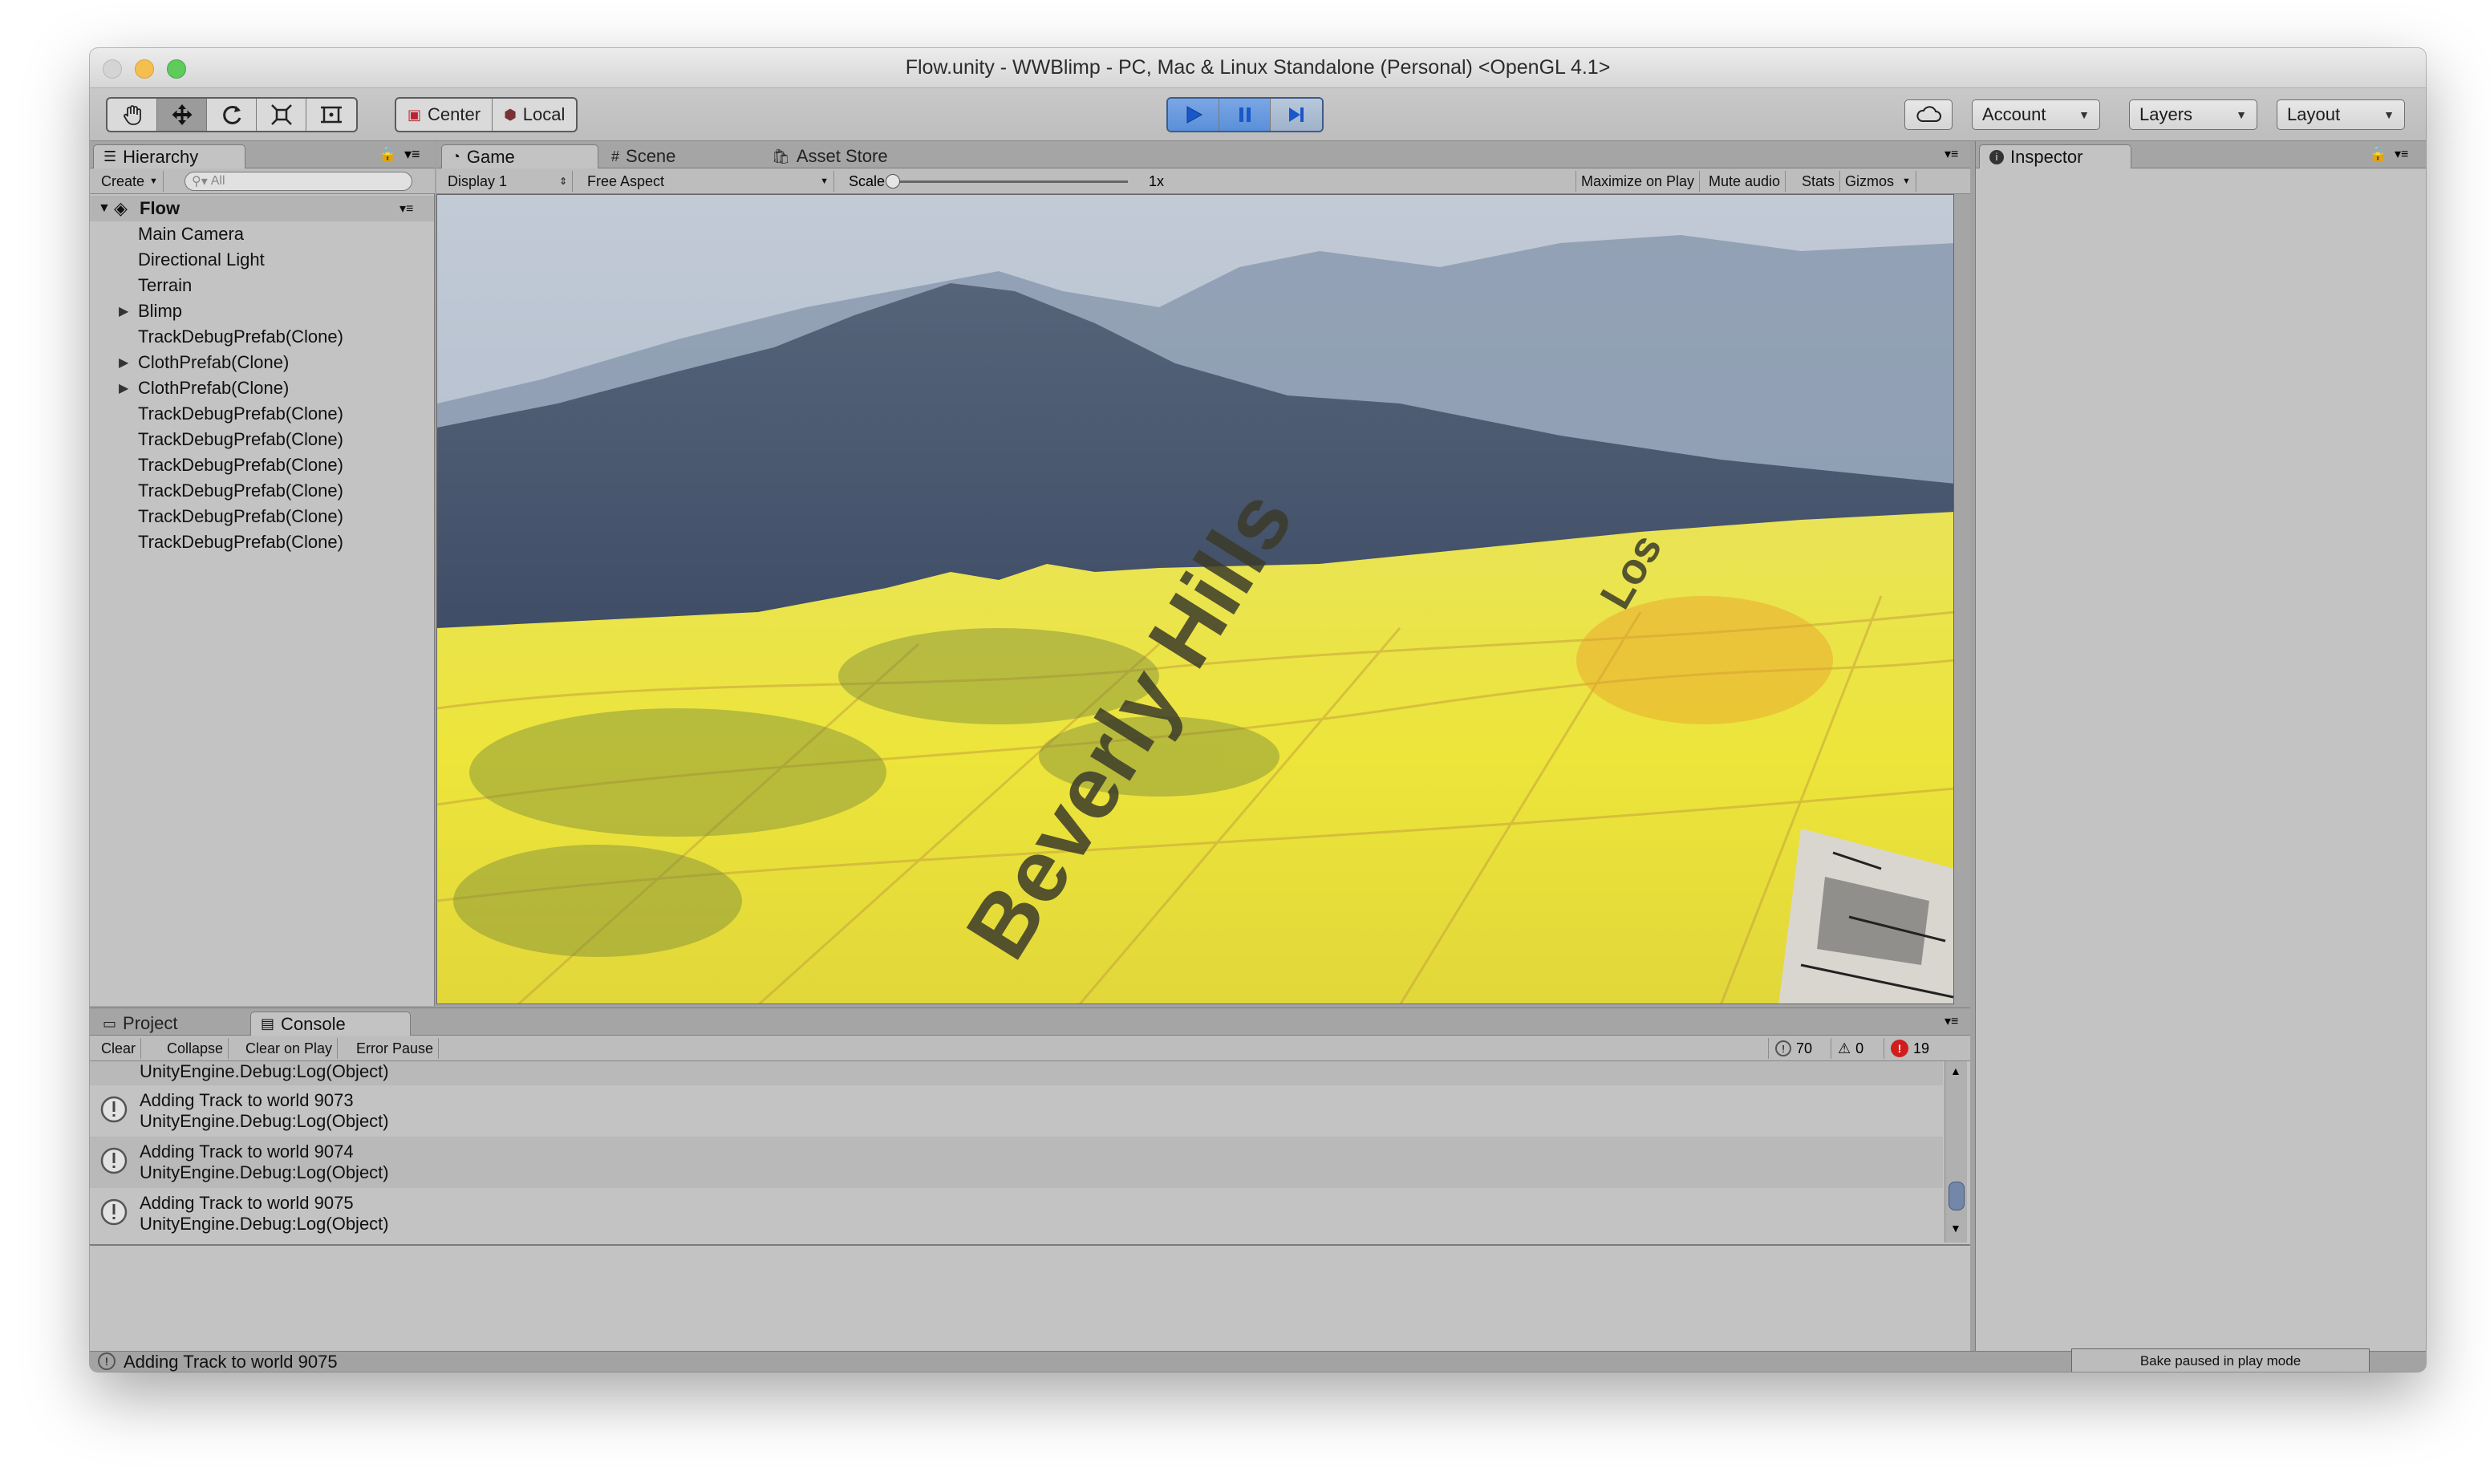 The image size is (2490, 1484). I want to click on clear-label: Clear, so click(118, 1048).